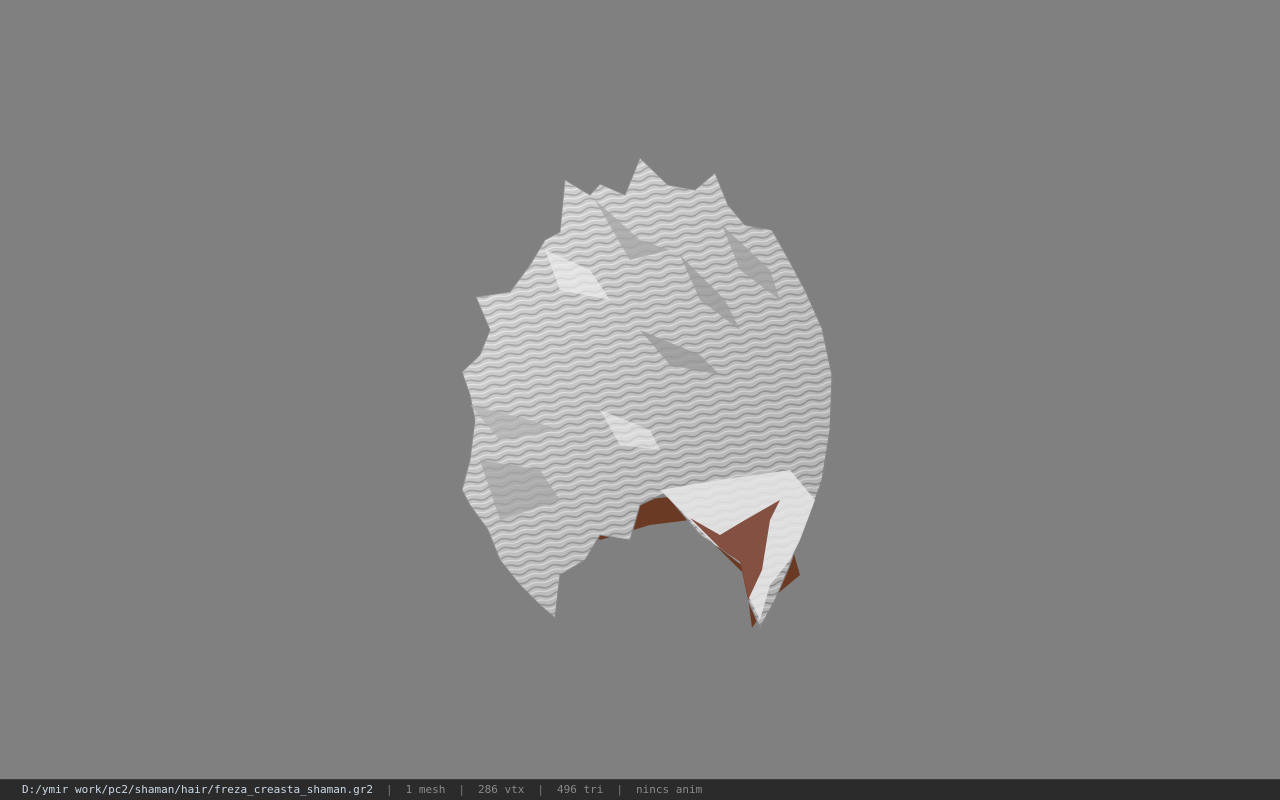 The width and height of the screenshot is (1280, 800). I want to click on vertex-count: 286 vtx, so click(501, 789).